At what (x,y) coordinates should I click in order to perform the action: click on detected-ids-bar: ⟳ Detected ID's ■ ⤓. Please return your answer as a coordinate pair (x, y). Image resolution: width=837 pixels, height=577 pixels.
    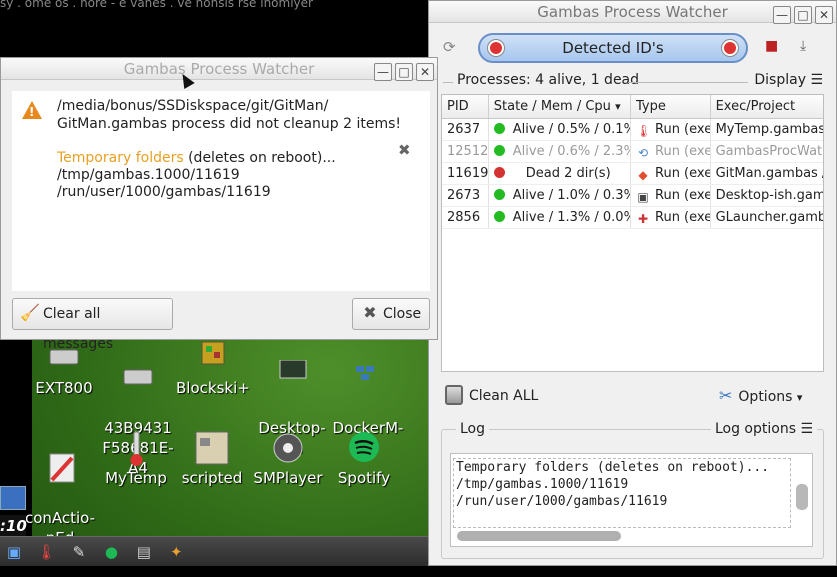
    Looking at the image, I should click on (633, 48).